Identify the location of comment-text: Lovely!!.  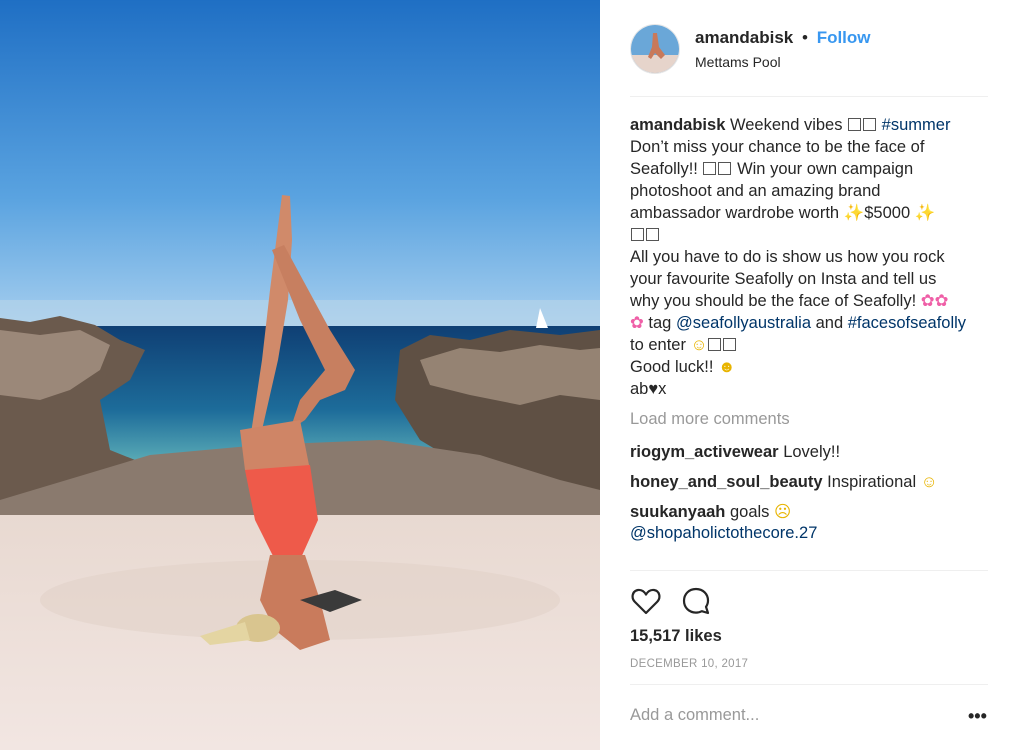
(812, 452).